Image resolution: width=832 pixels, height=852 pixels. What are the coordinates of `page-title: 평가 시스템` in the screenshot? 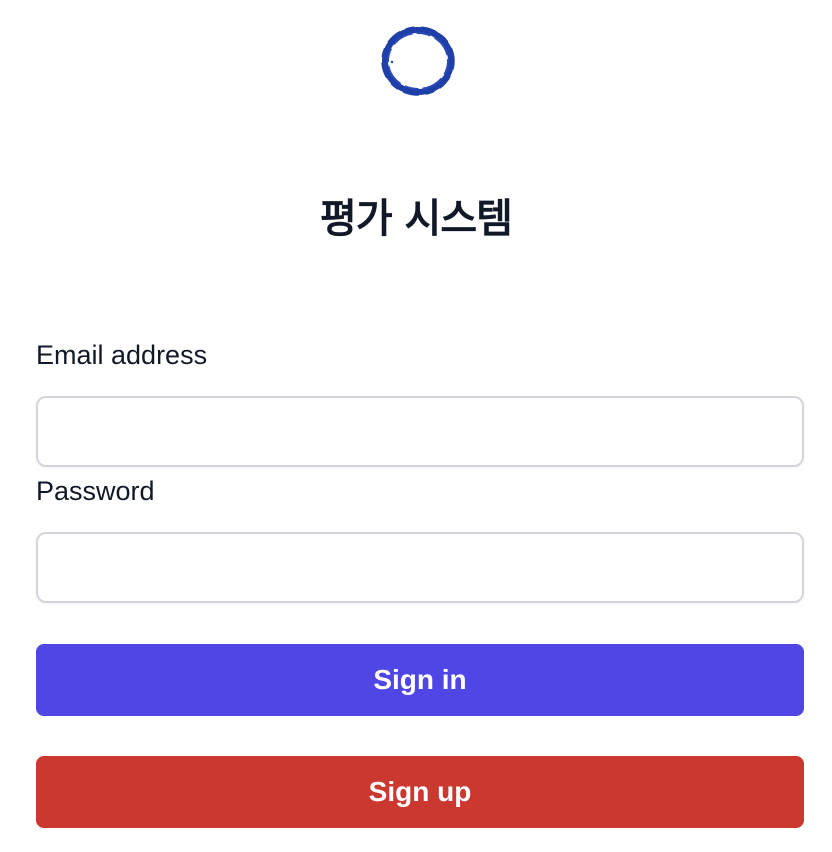 It's located at (416, 219).